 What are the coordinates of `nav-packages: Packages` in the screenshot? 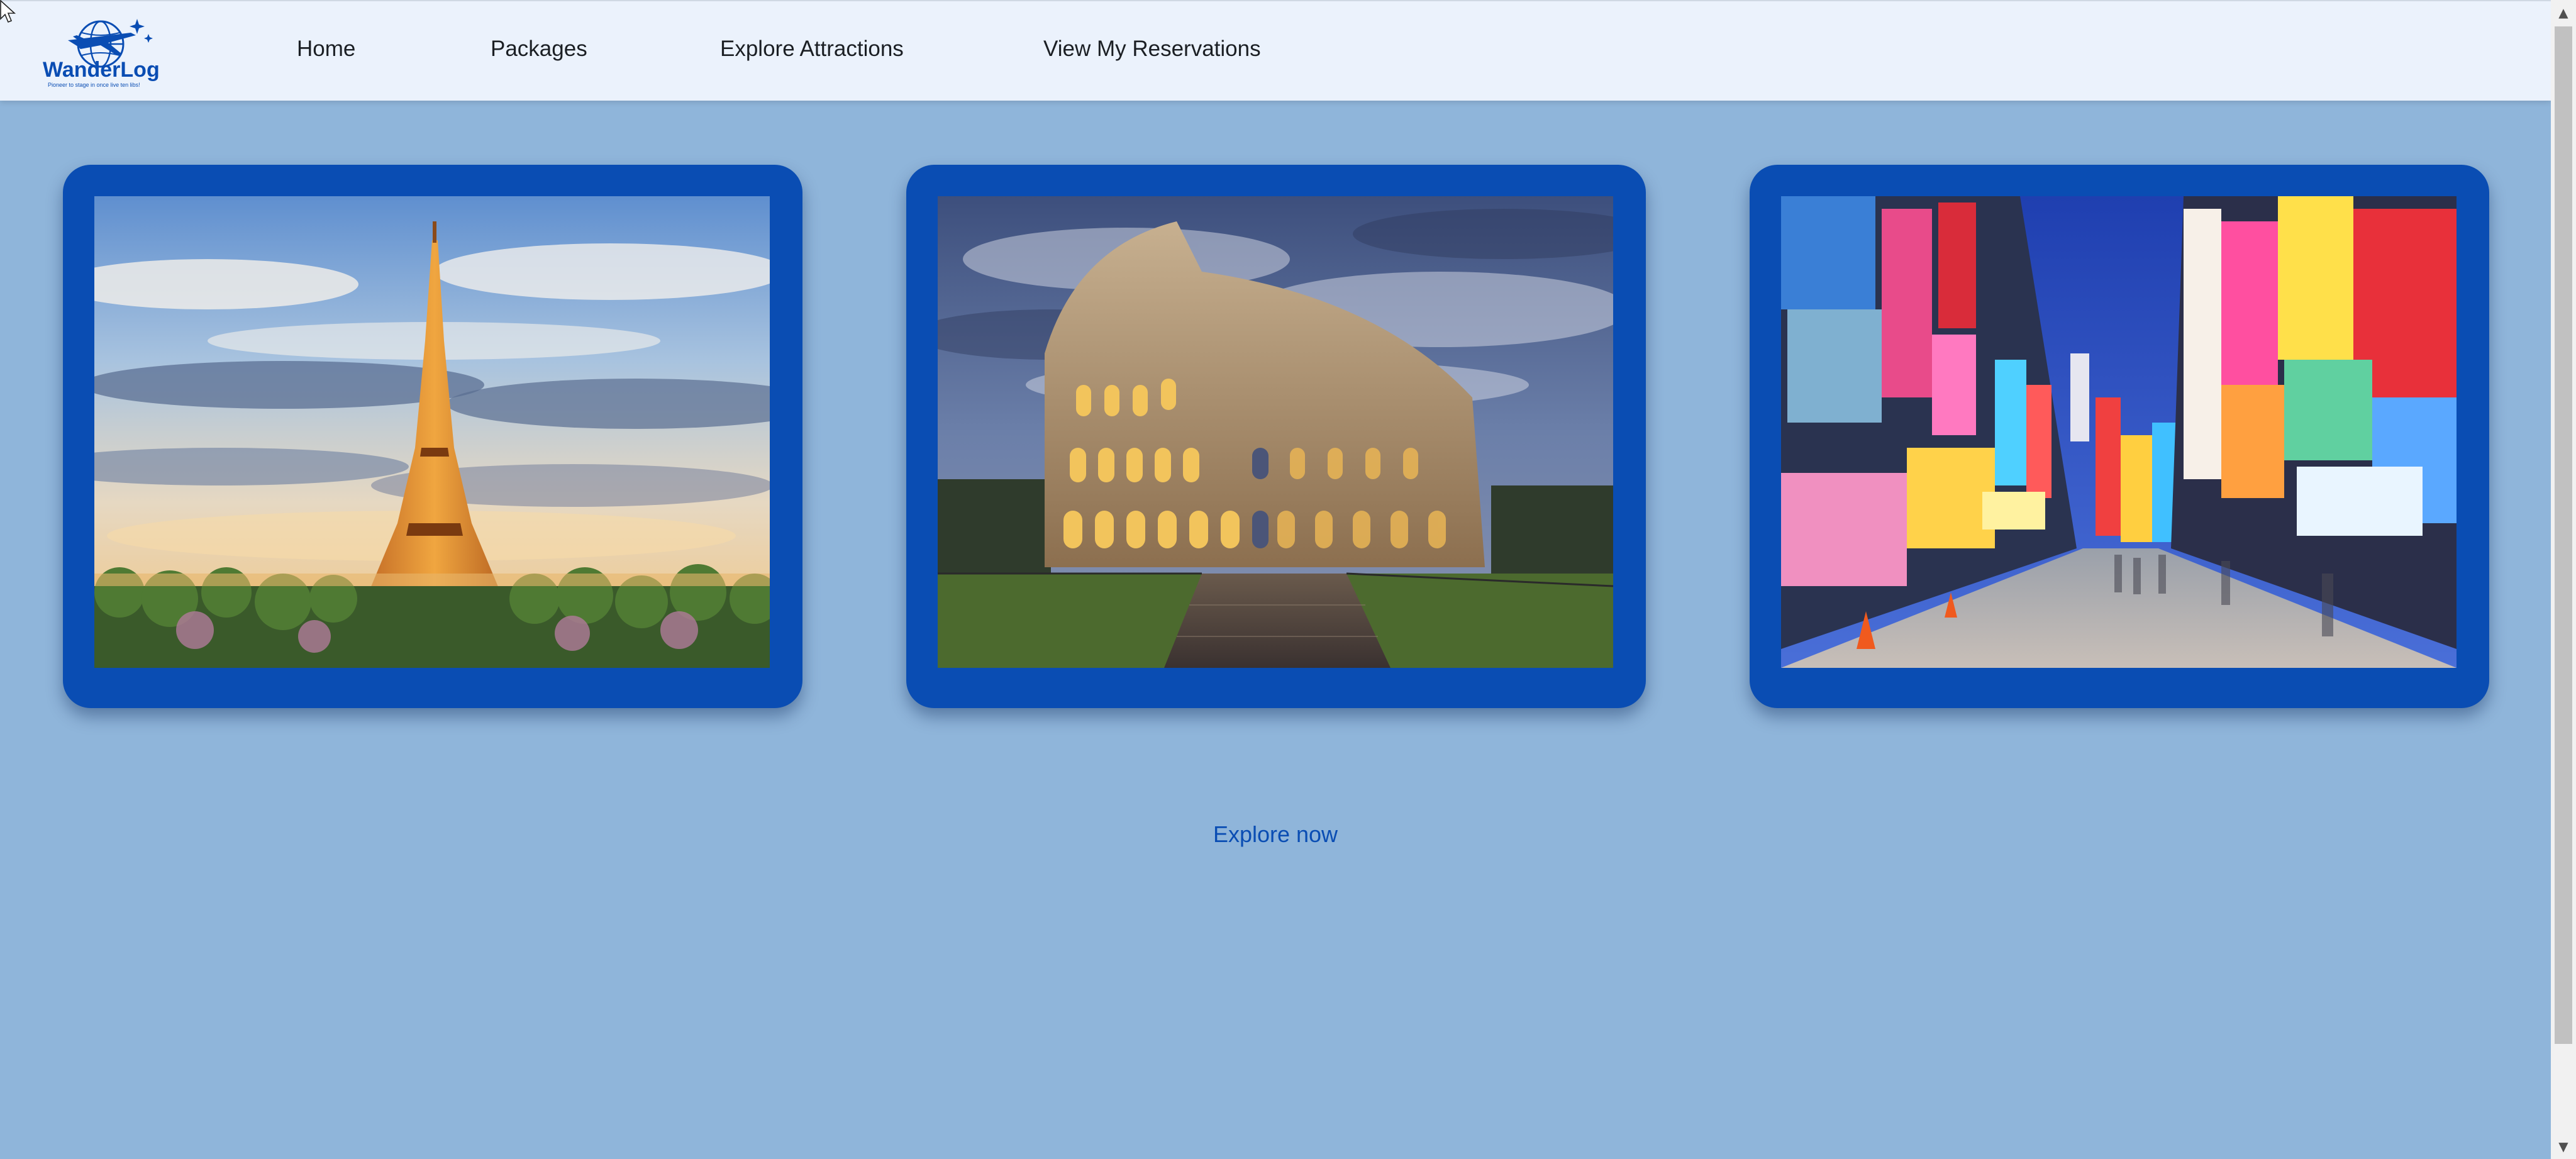 It's located at (539, 49).